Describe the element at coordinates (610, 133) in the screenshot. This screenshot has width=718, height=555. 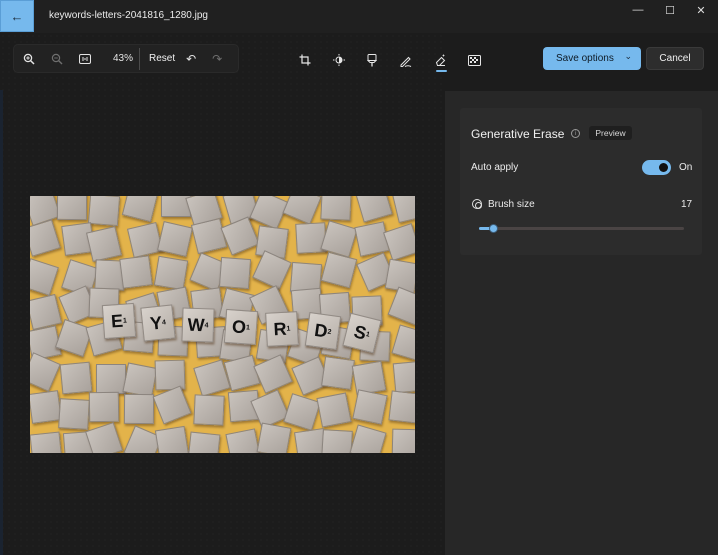
I see `preview-badge: Preview` at that location.